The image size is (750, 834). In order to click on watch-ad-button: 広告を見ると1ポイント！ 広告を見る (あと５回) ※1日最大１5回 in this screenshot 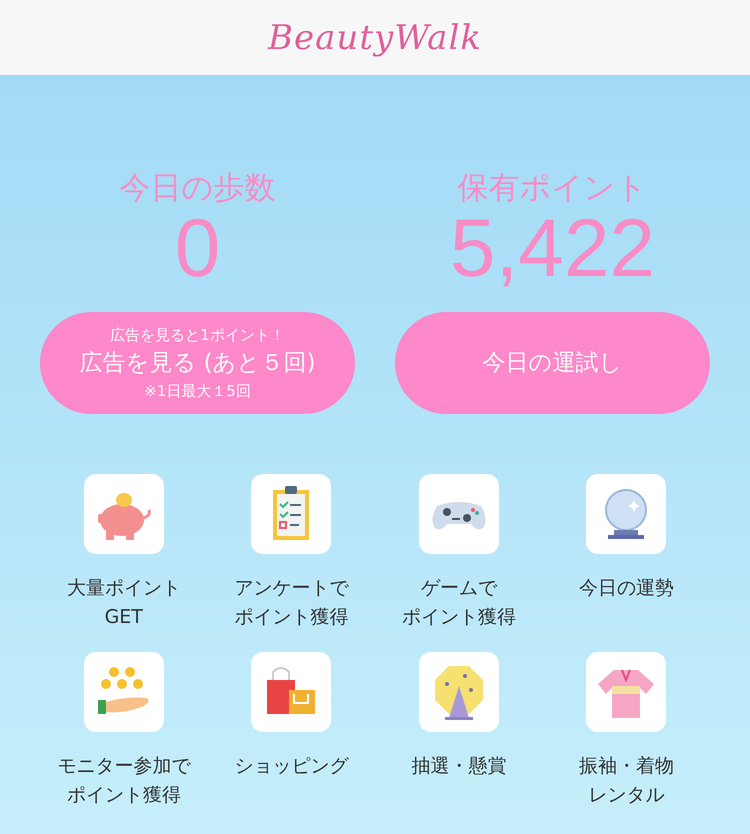, I will do `click(197, 363)`.